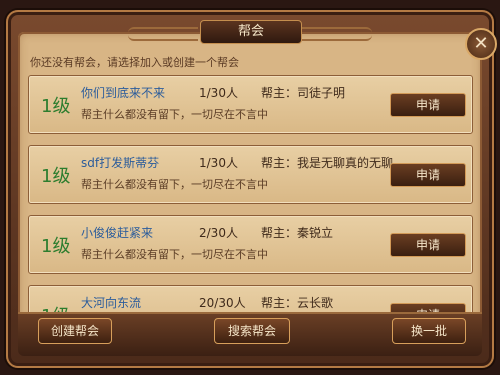  What do you see at coordinates (251, 32) in the screenshot?
I see `panel-title: 帮会` at bounding box center [251, 32].